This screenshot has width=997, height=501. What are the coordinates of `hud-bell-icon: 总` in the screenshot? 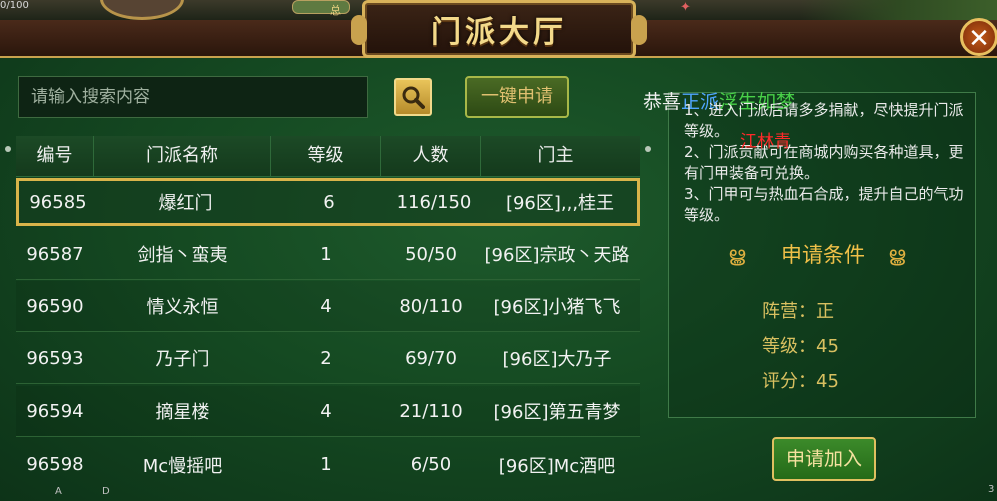 It's located at (335, 10).